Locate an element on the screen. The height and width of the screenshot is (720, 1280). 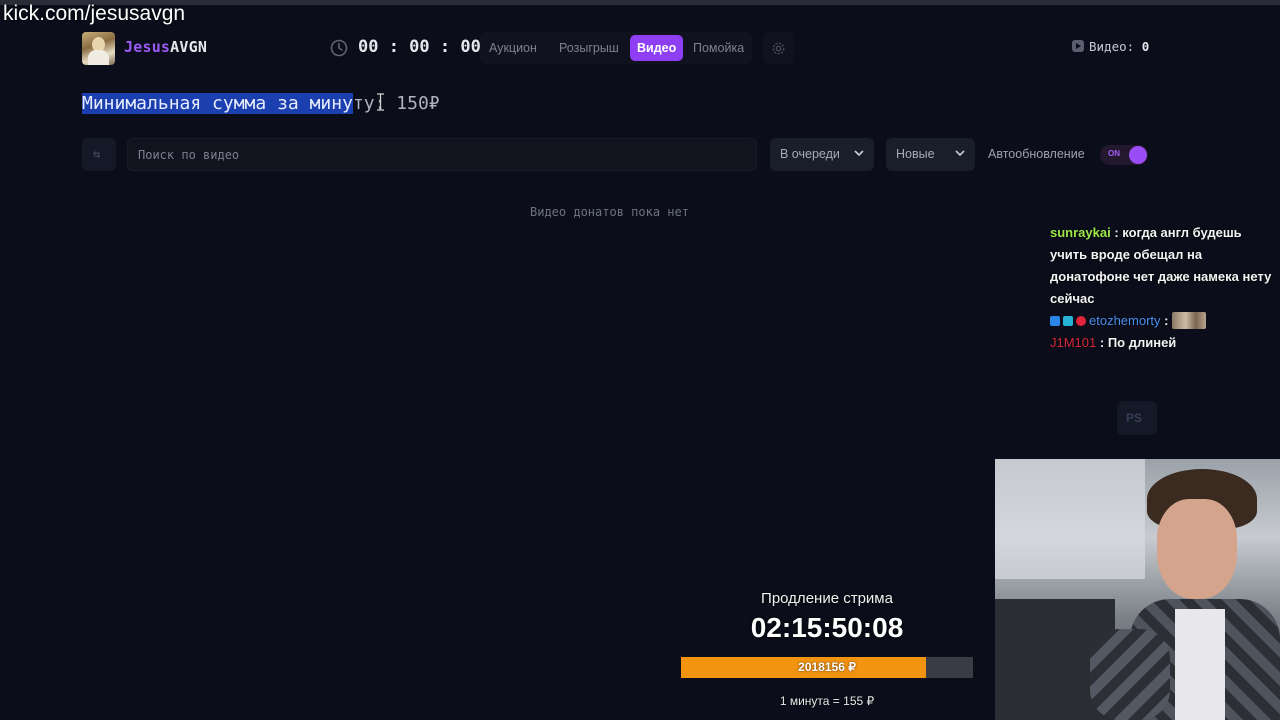
video-count: Видео: 0 is located at coordinates (1110, 46).